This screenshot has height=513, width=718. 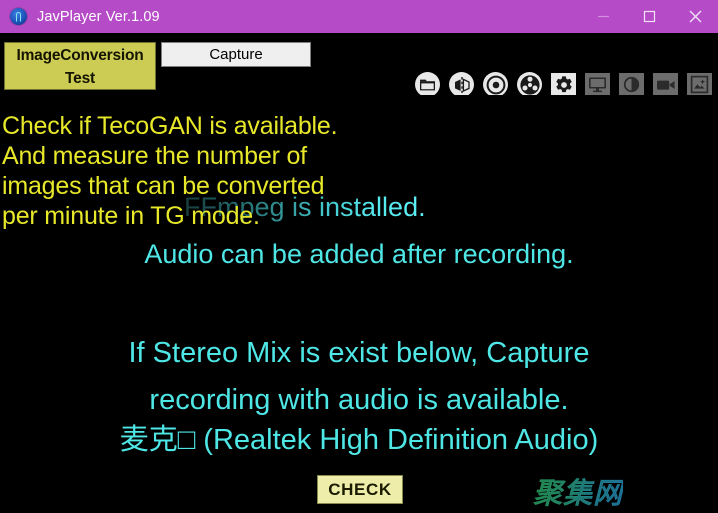 I want to click on title-bar: JavPlayer Ver.1.09, so click(x=359, y=16).